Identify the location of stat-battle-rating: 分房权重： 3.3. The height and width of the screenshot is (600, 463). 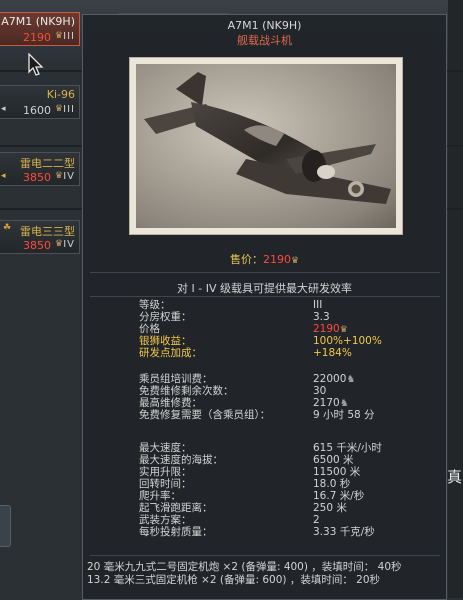
(234, 317).